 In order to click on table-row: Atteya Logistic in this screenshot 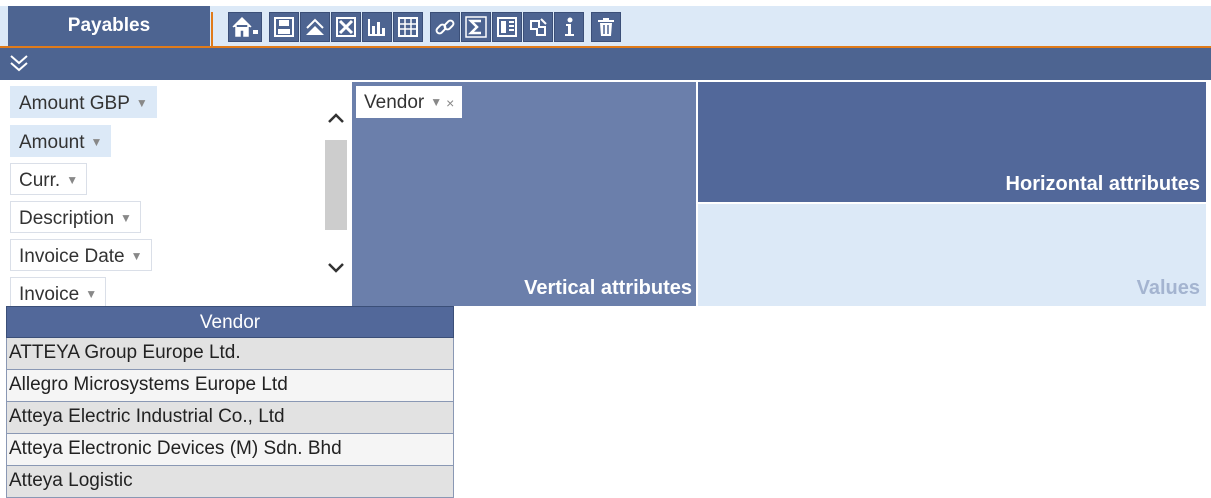, I will do `click(230, 482)`.